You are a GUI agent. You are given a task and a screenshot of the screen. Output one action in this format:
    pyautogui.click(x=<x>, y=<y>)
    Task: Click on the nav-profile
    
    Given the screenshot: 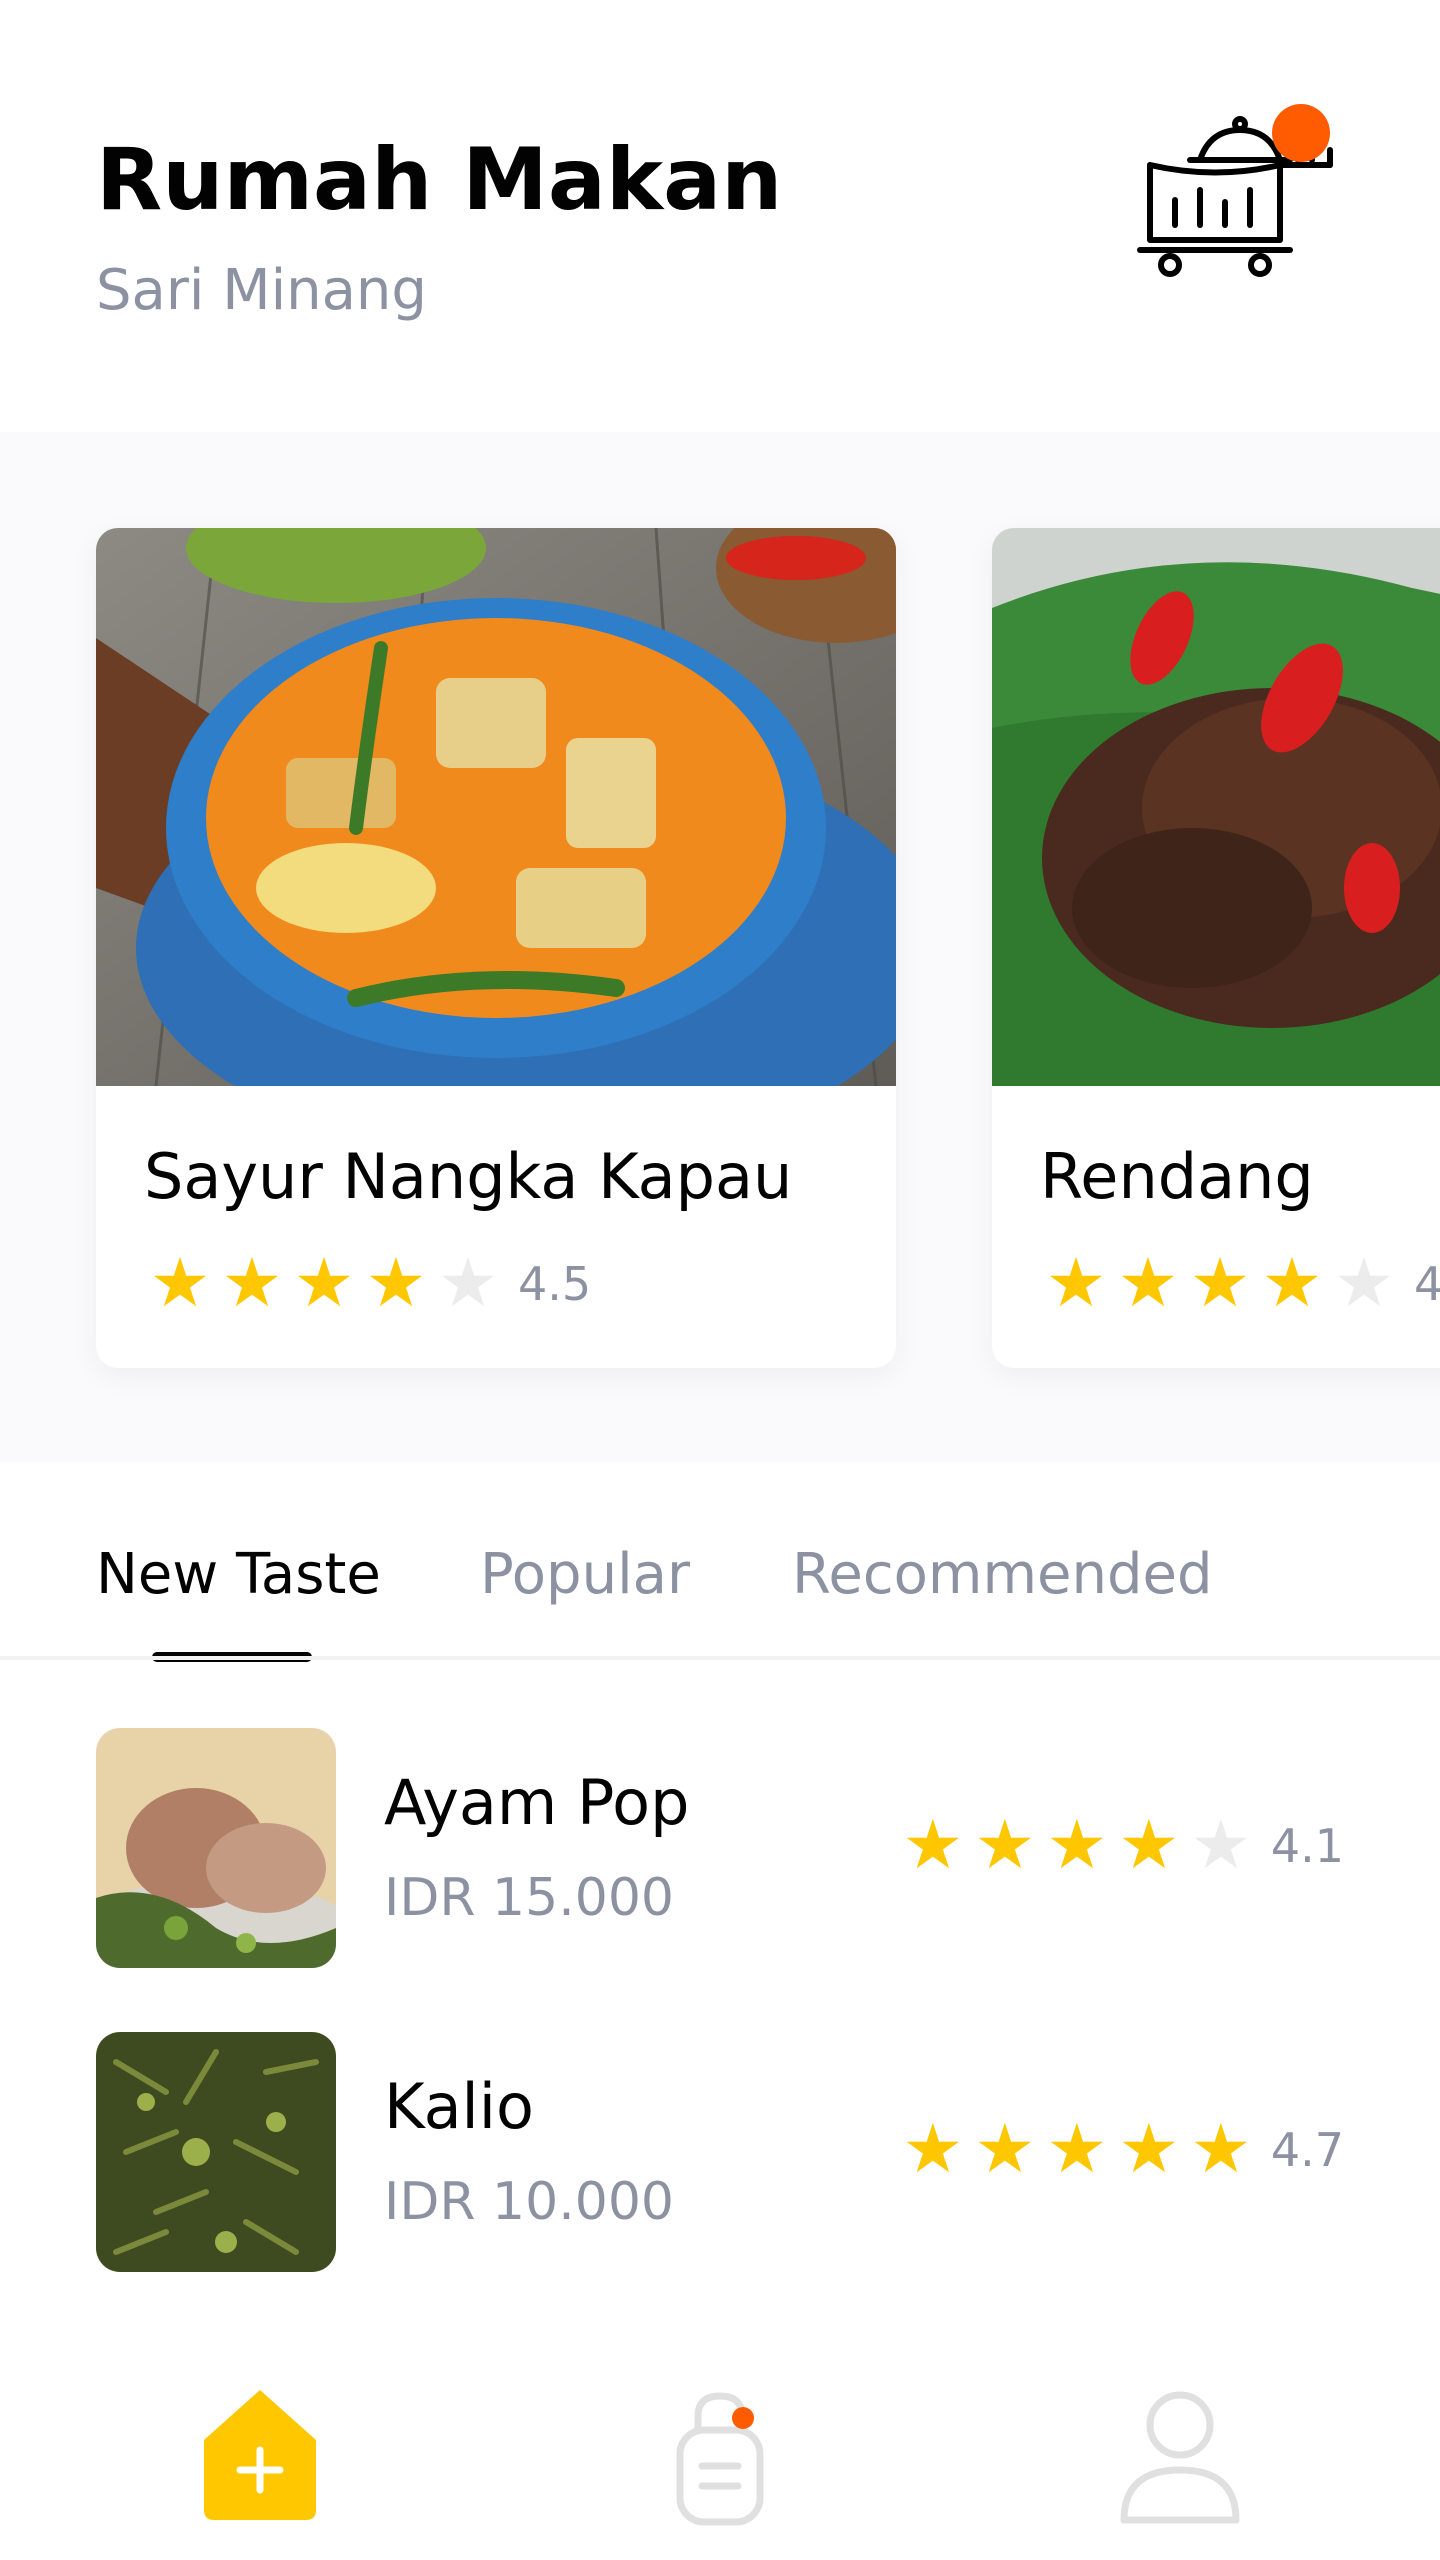 What is the action you would take?
    pyautogui.click(x=1180, y=2455)
    